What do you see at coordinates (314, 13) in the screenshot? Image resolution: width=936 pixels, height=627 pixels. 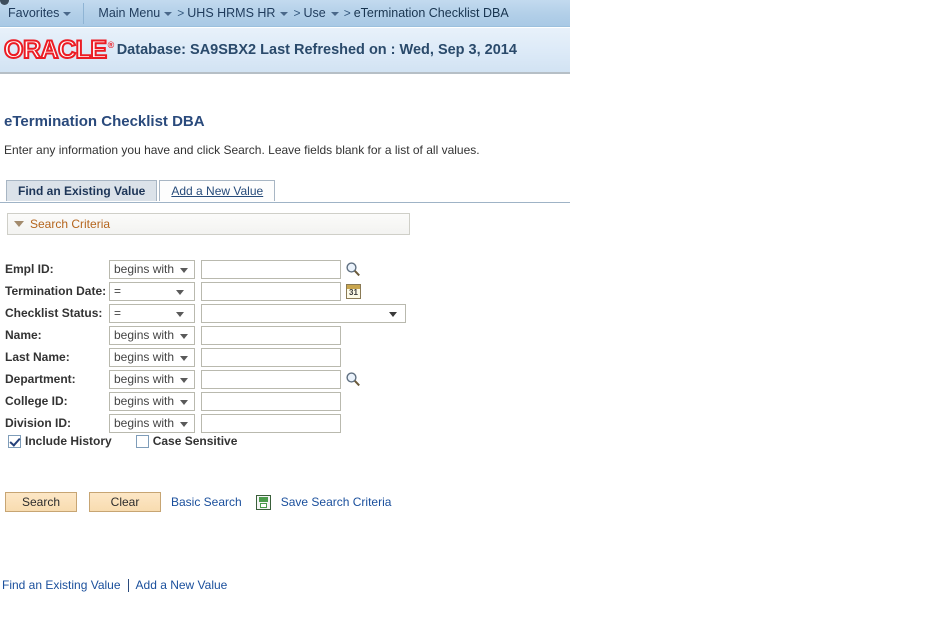 I see `breadcrumb-item-use: Use` at bounding box center [314, 13].